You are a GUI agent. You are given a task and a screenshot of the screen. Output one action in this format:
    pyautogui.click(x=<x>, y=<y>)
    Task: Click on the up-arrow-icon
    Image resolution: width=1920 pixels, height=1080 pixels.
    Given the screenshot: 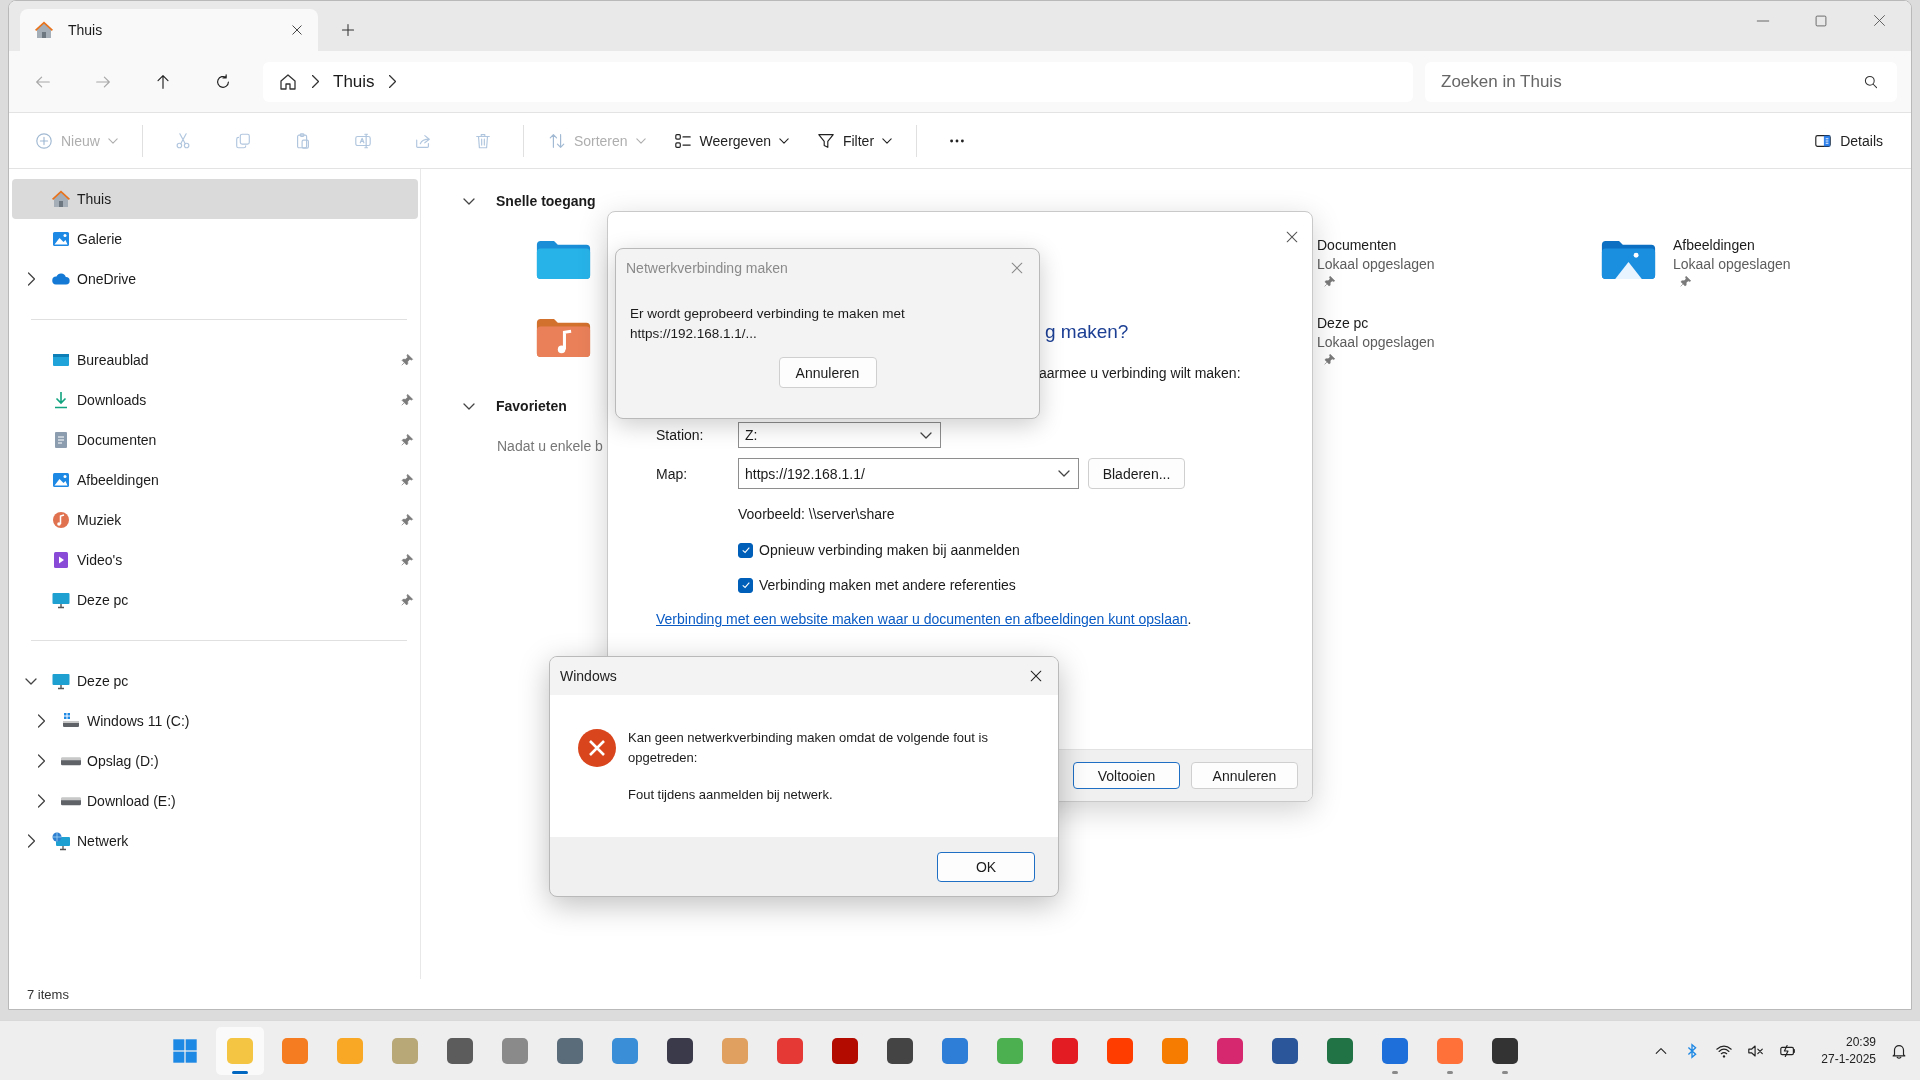 What is the action you would take?
    pyautogui.click(x=163, y=81)
    